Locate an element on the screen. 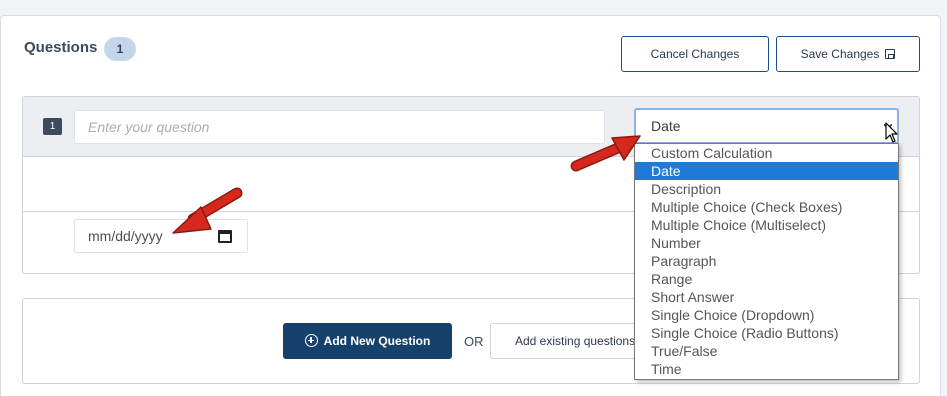 Image resolution: width=947 pixels, height=396 pixels. save-icon is located at coordinates (890, 54).